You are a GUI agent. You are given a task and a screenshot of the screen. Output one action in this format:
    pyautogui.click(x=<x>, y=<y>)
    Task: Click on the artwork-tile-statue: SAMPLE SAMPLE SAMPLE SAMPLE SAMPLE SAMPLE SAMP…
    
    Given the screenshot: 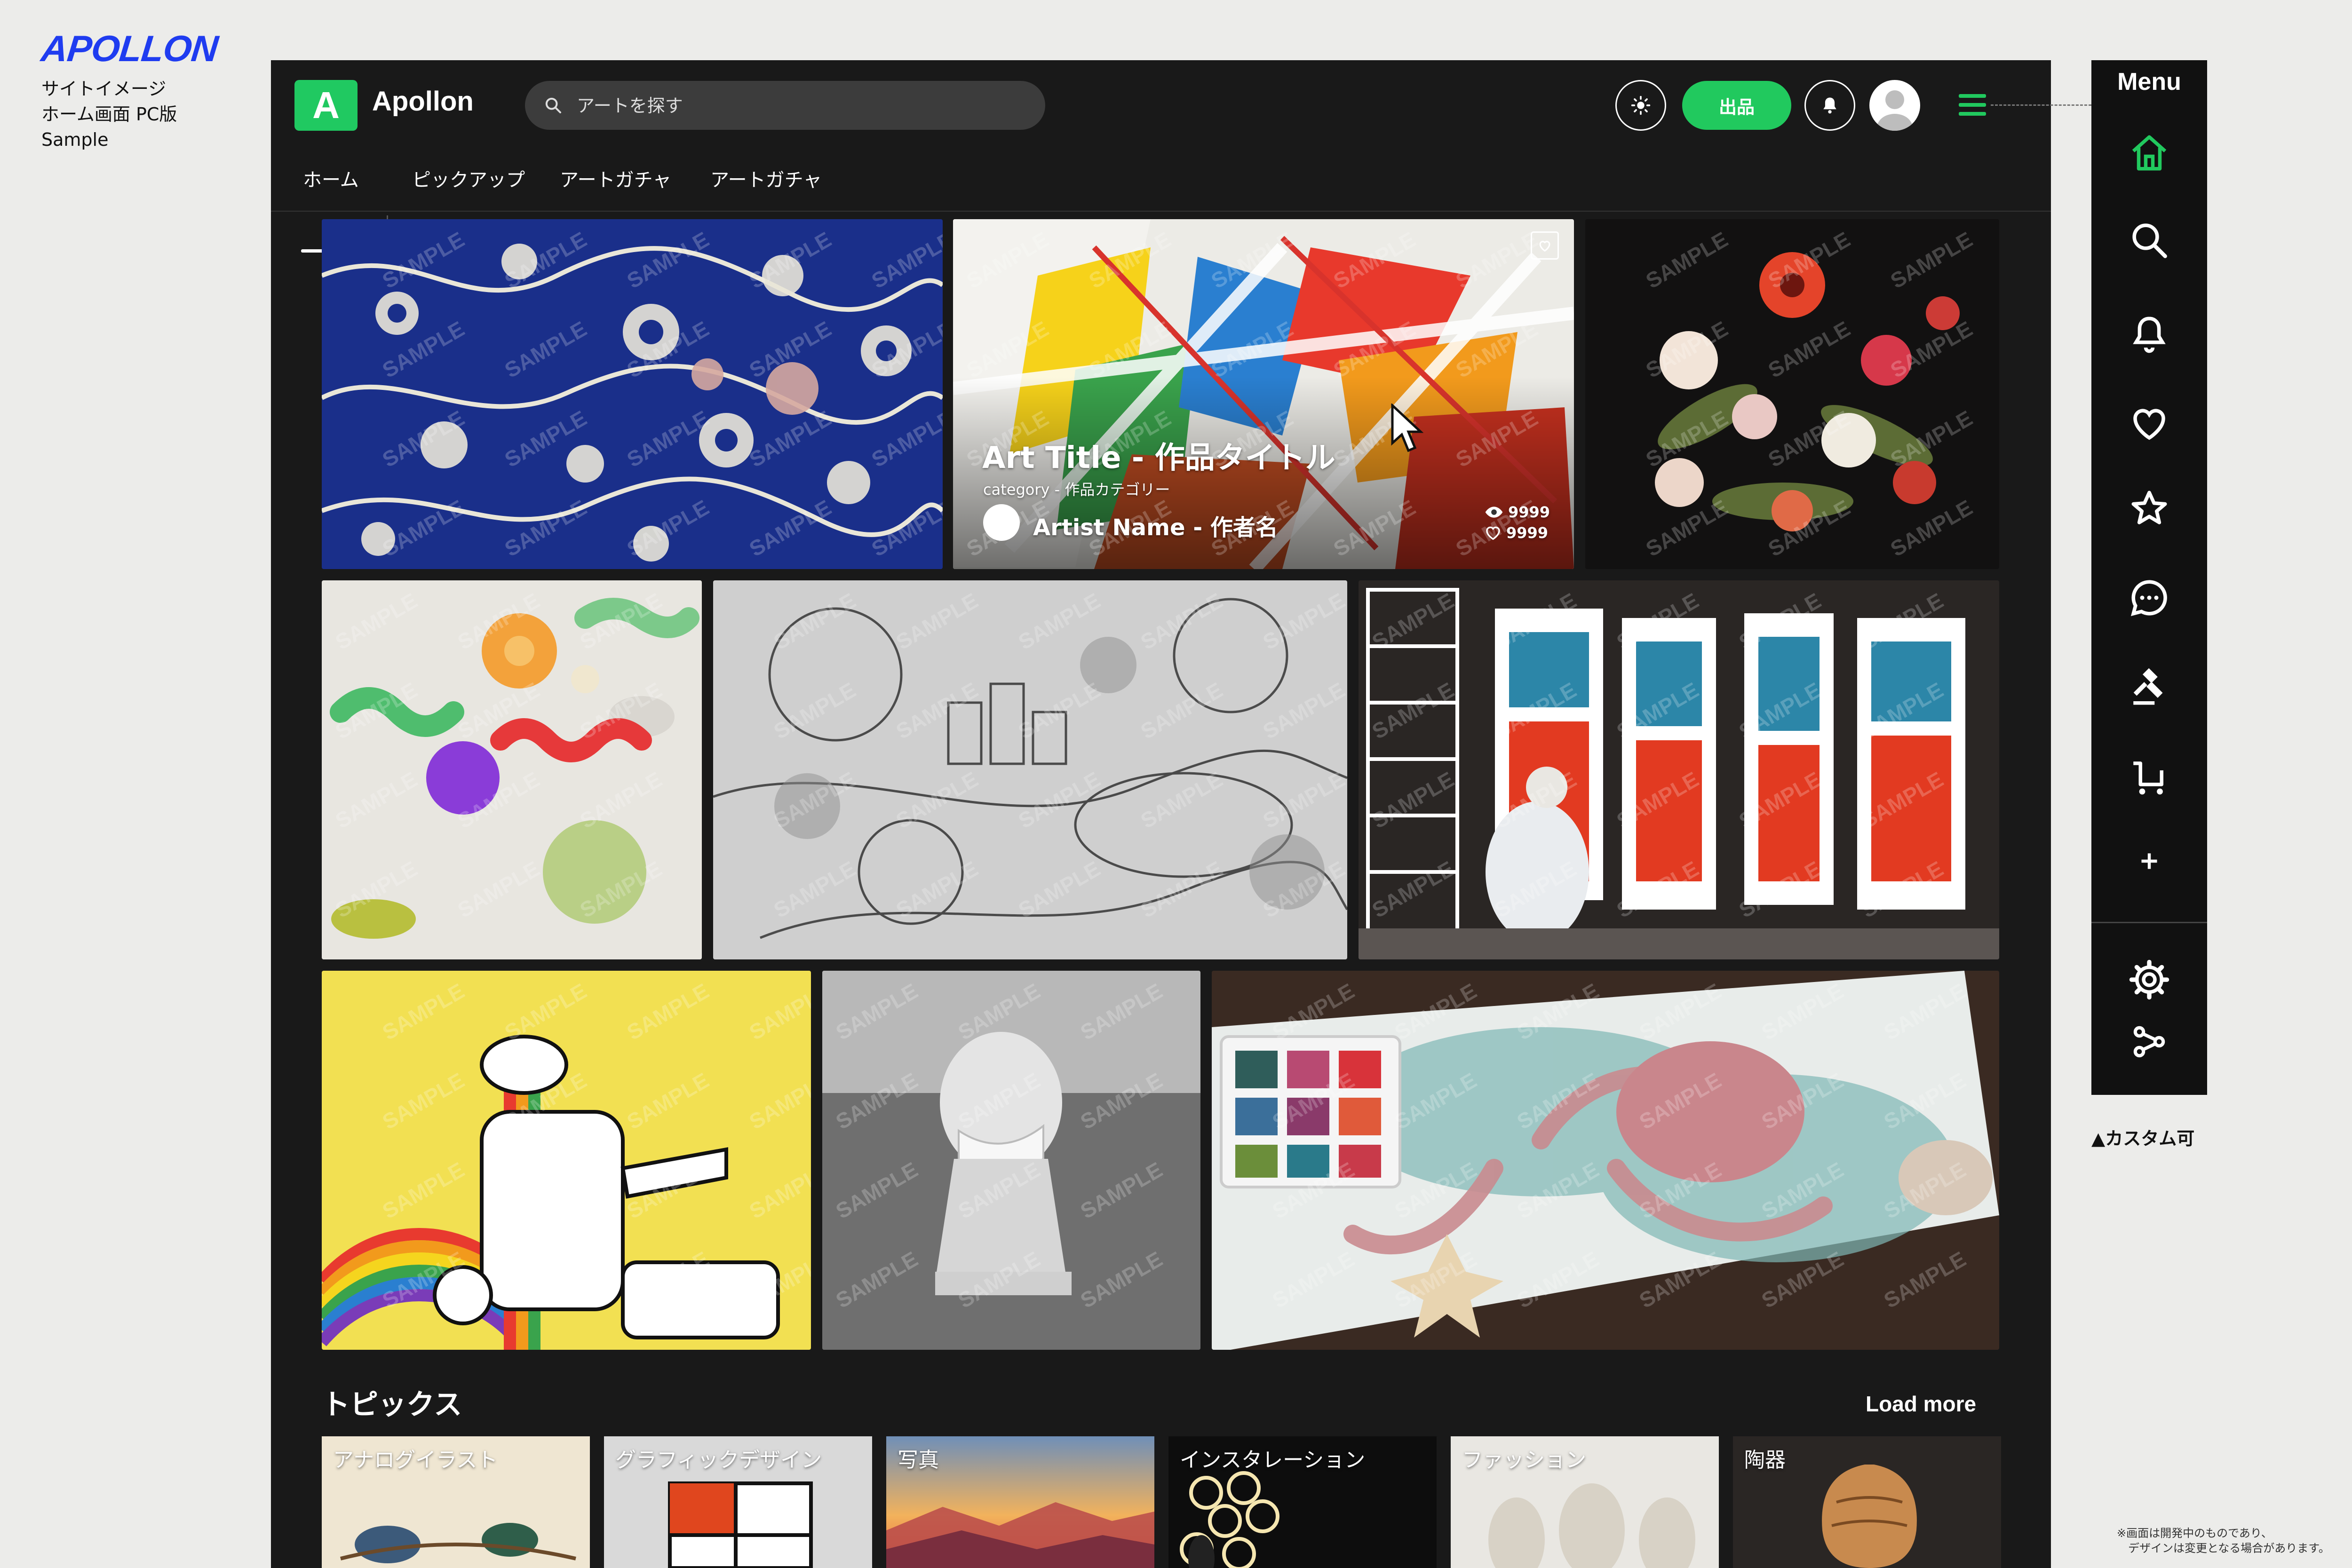 What is the action you would take?
    pyautogui.click(x=1011, y=1161)
    